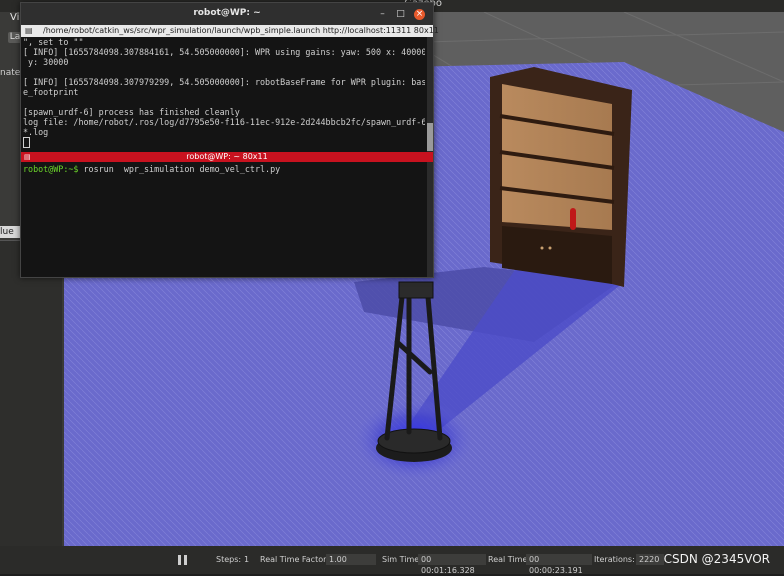 The height and width of the screenshot is (576, 784). Describe the element at coordinates (46, 62) in the screenshot. I see `log-line: y: 30000` at that location.